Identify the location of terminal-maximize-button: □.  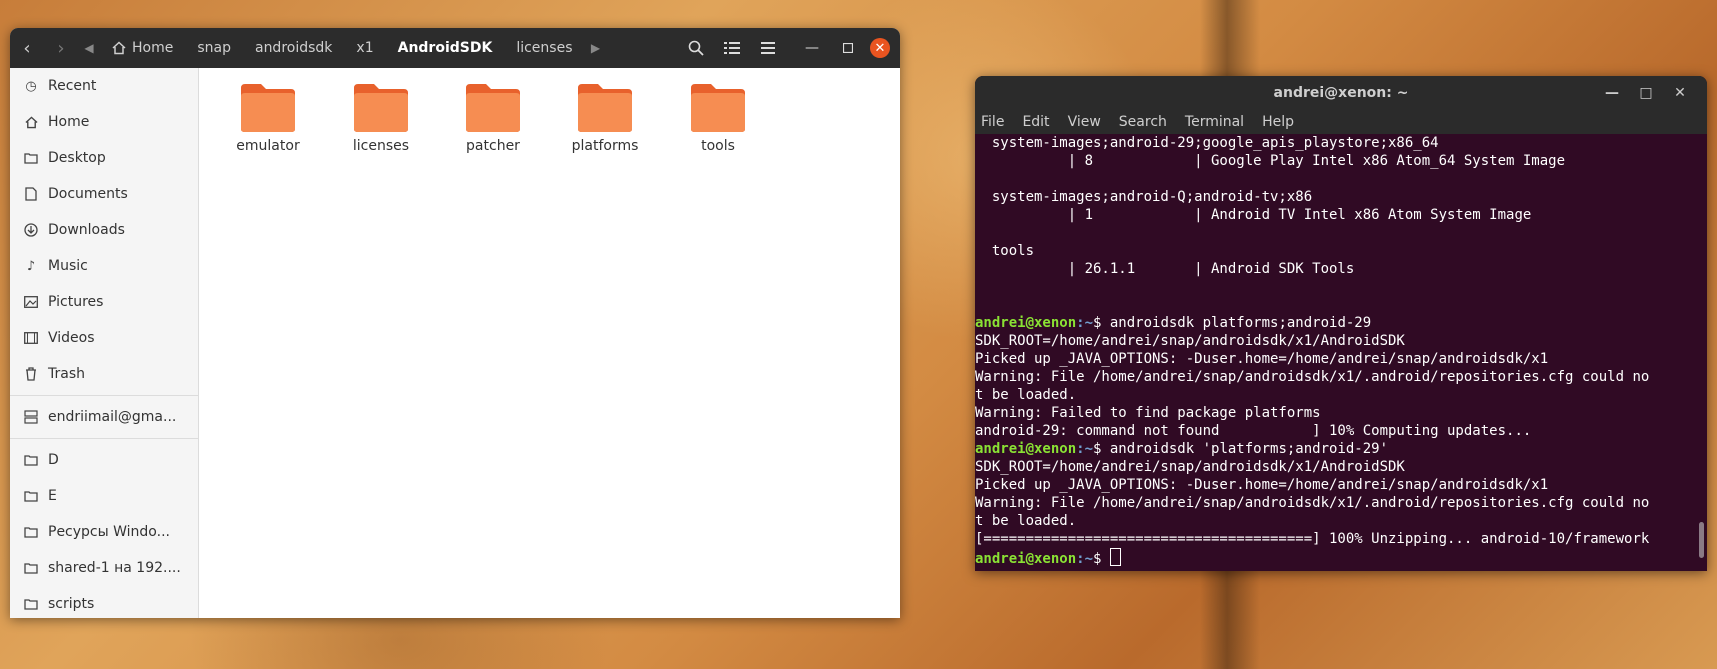
(1646, 93).